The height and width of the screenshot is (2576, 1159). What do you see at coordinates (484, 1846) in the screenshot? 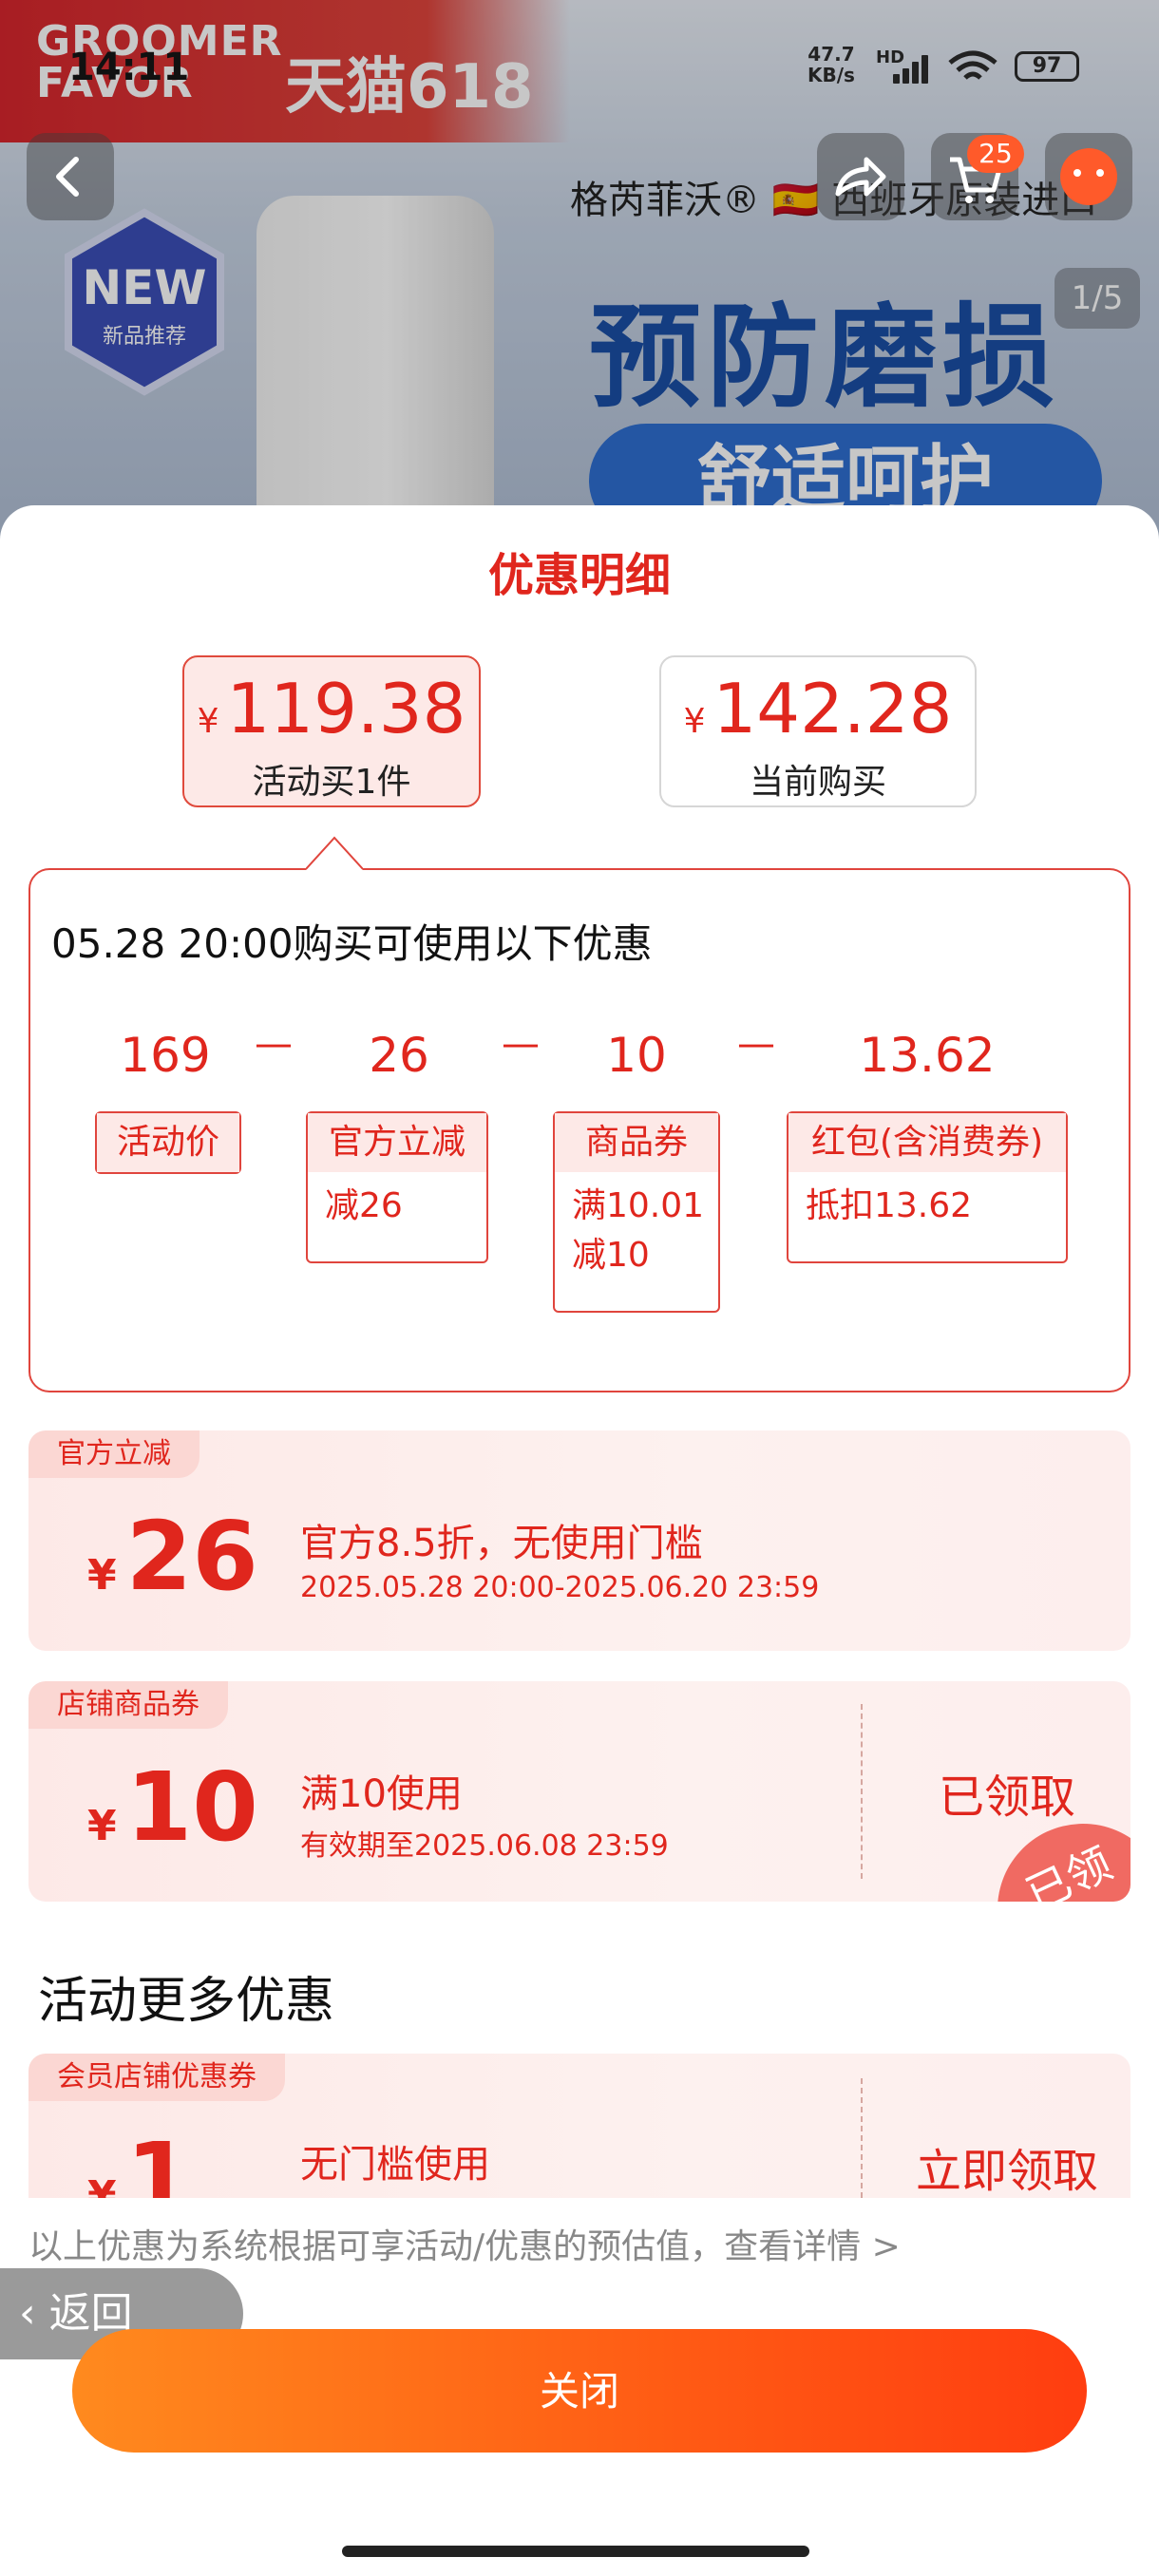
I see `card-validity: 有效期至2025.06.08 23:59` at bounding box center [484, 1846].